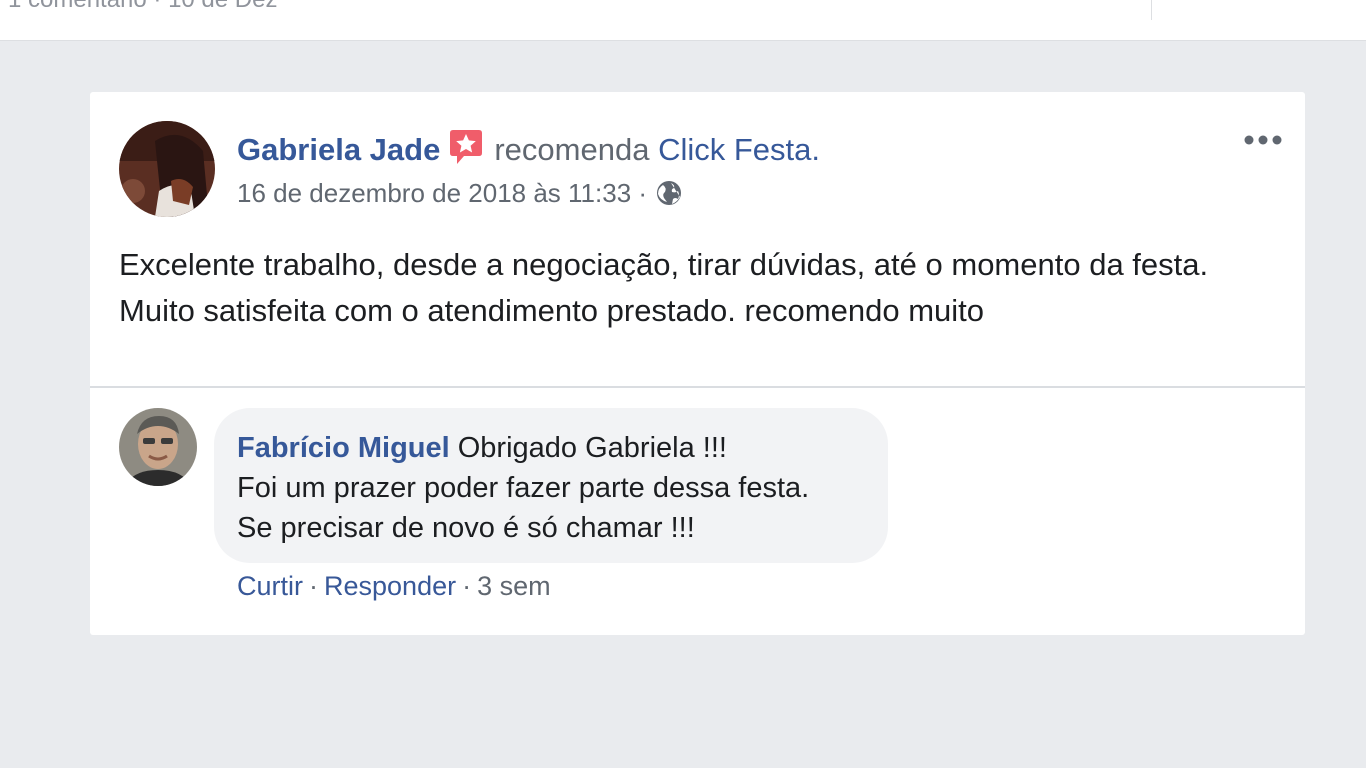 The image size is (1366, 768). I want to click on commenter-avatar, so click(158, 447).